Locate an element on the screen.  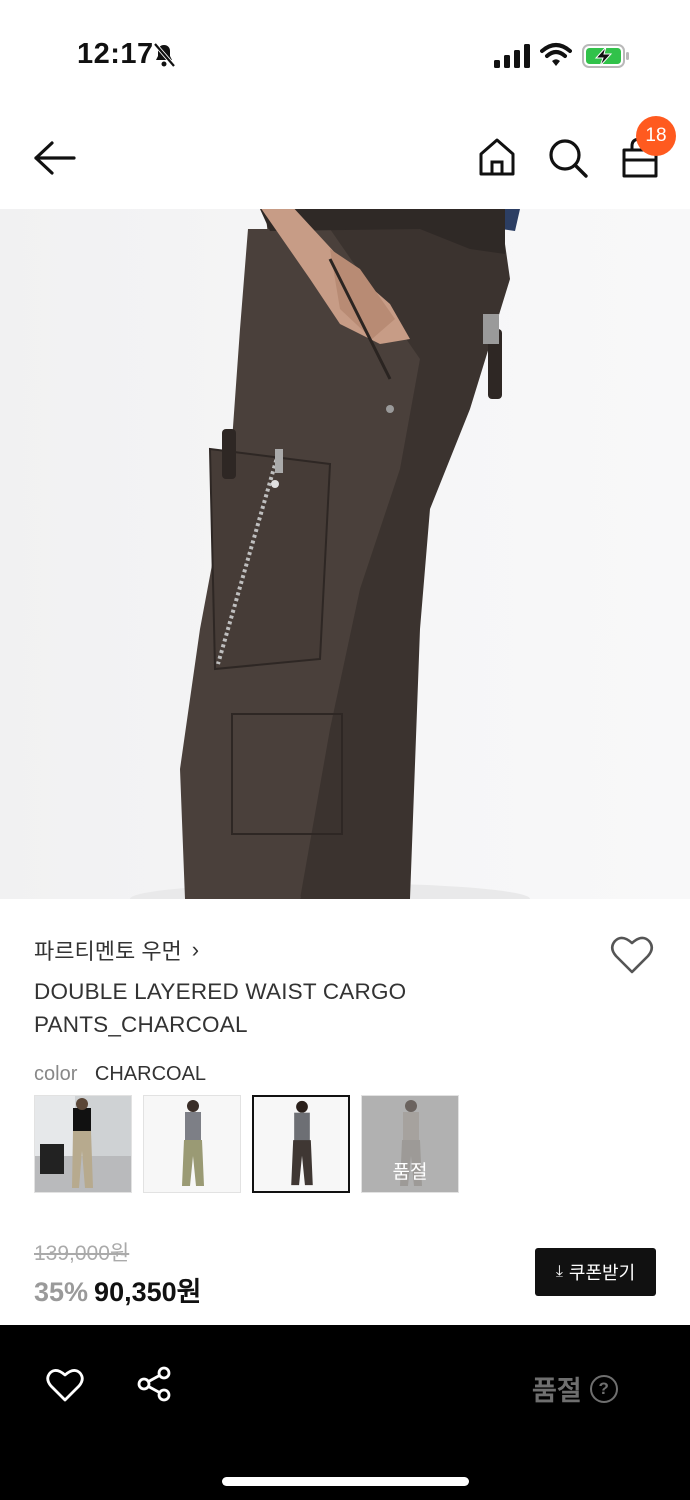
brand-name: 파르티멘토 우먼 is located at coordinates (108, 951).